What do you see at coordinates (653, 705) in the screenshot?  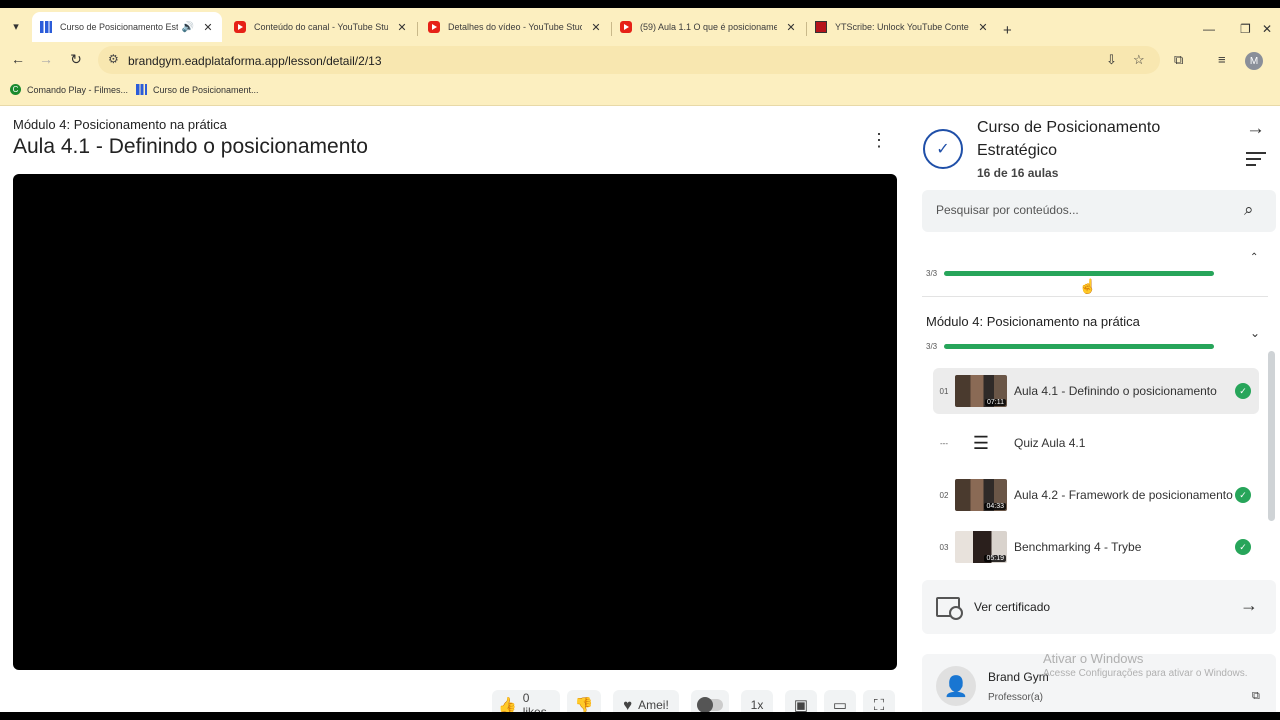 I see `love-label: Amei!` at bounding box center [653, 705].